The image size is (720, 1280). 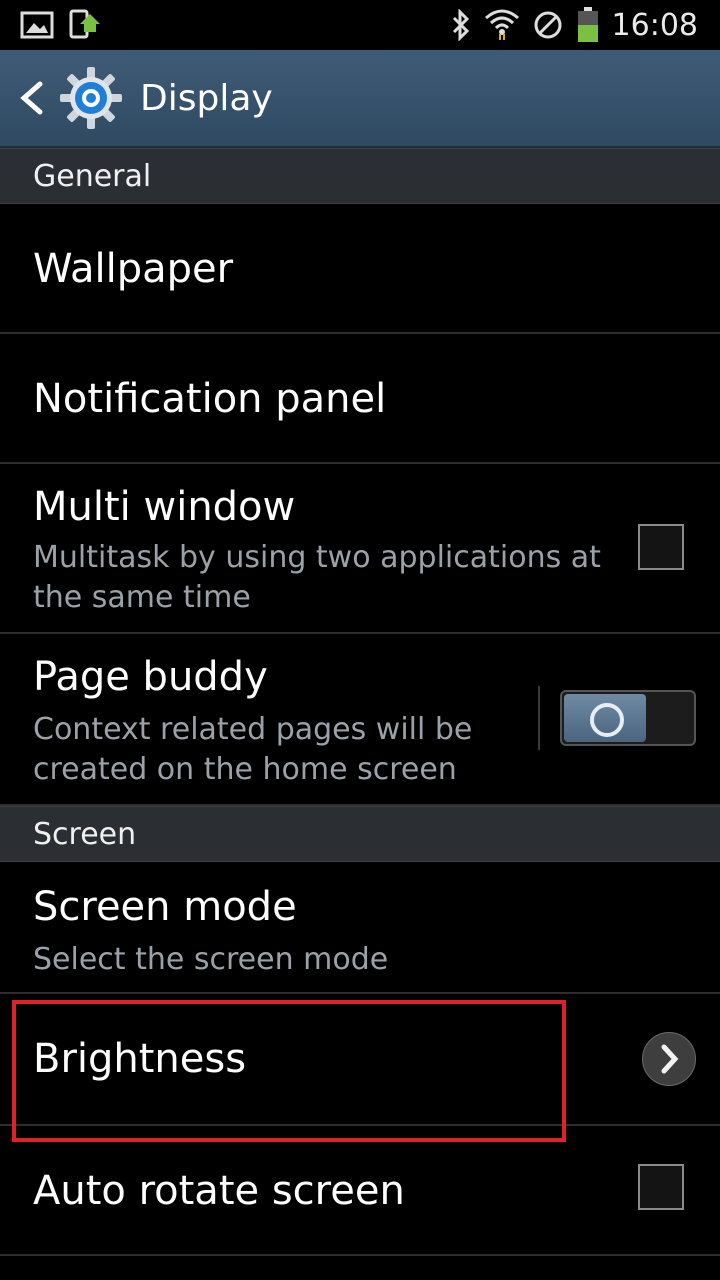 I want to click on chevron-right-icon, so click(x=670, y=1059).